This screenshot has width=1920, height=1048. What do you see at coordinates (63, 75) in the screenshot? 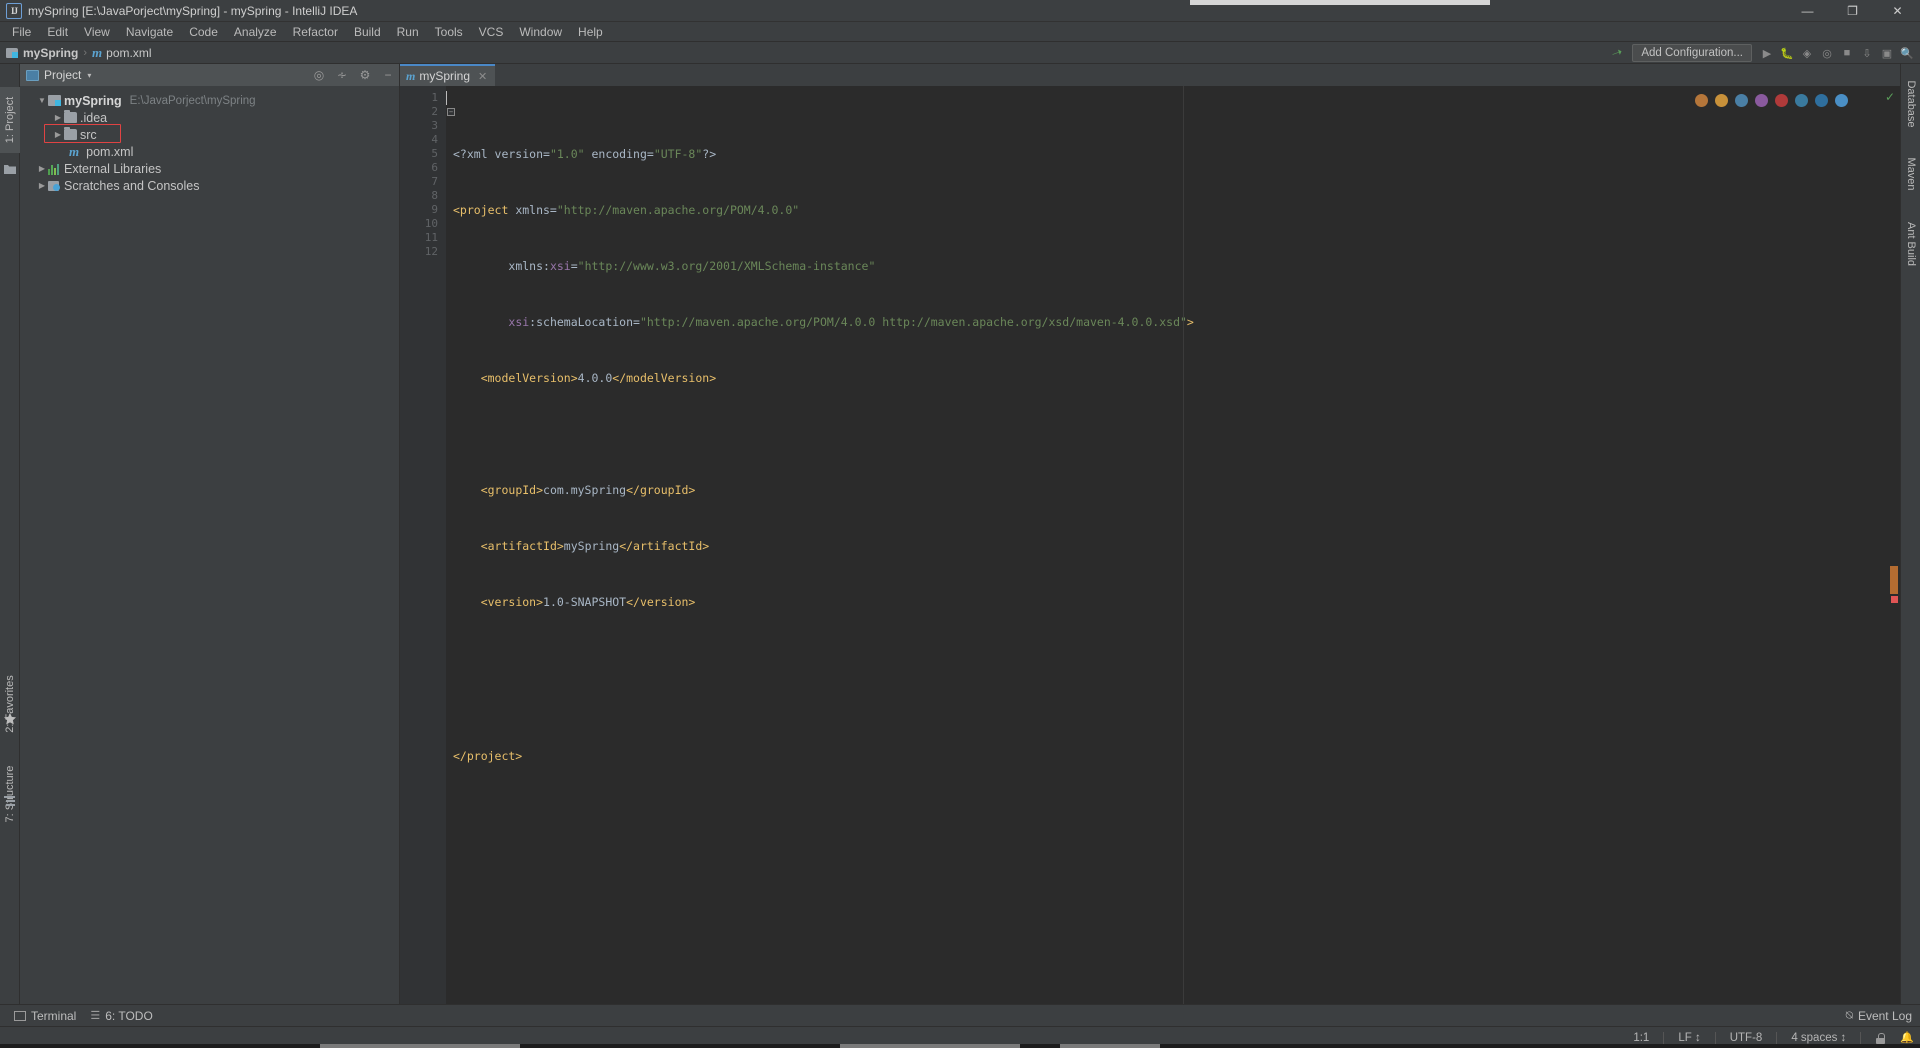
I see `project-panel-title: Project` at bounding box center [63, 75].